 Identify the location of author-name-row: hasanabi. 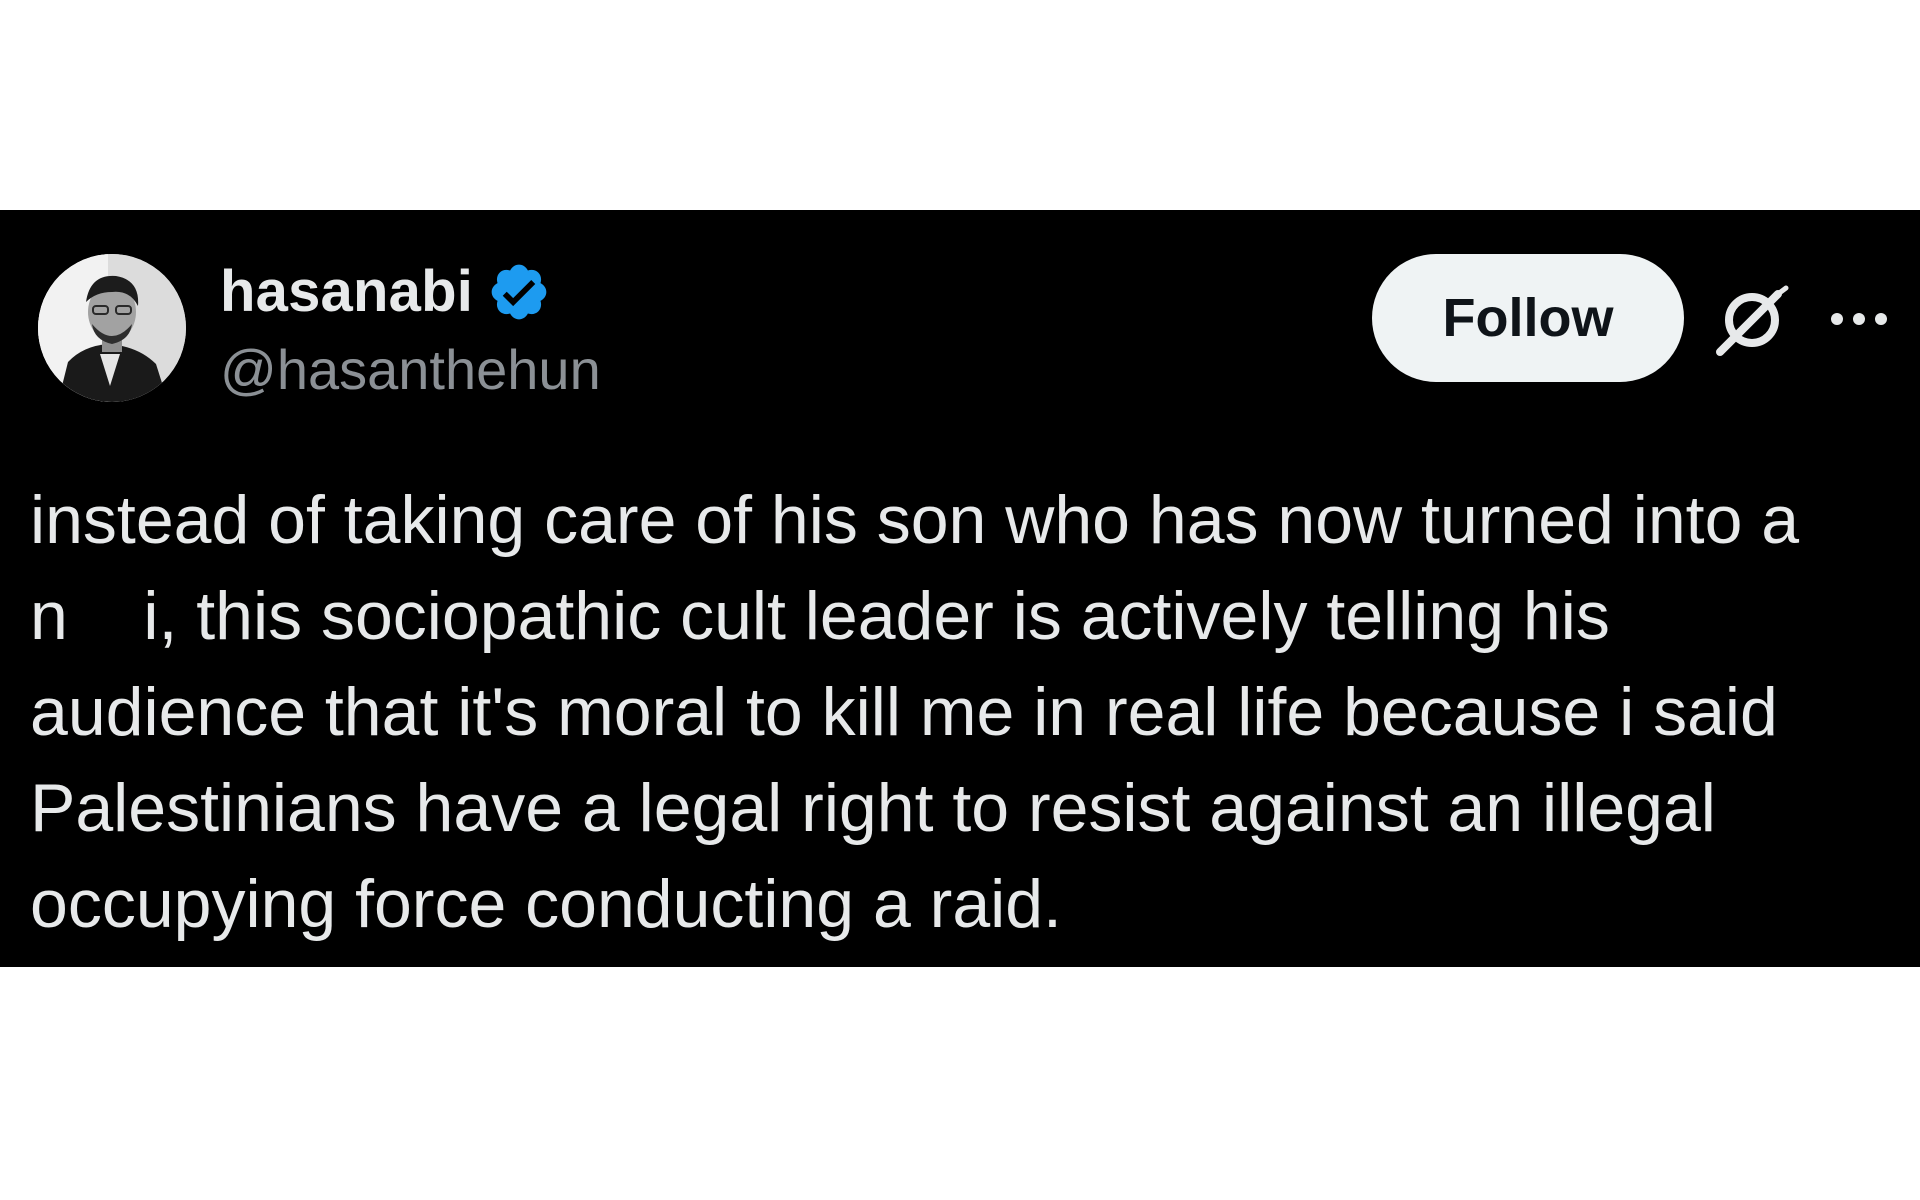
(385, 292).